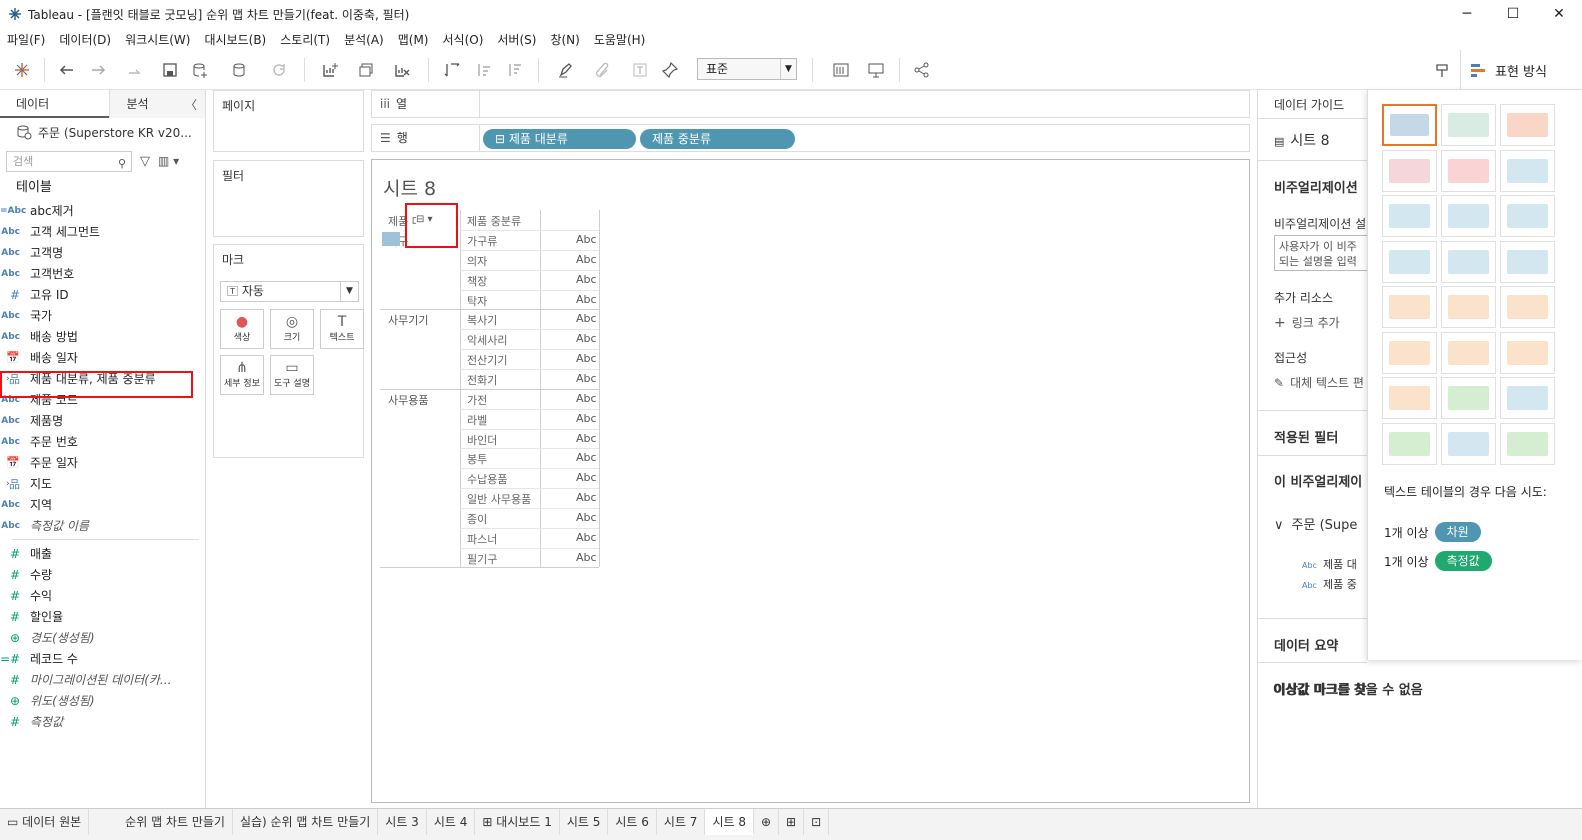 This screenshot has height=840, width=1582. Describe the element at coordinates (1307, 322) in the screenshot. I see `add-link-button: + 링크 추가` at that location.